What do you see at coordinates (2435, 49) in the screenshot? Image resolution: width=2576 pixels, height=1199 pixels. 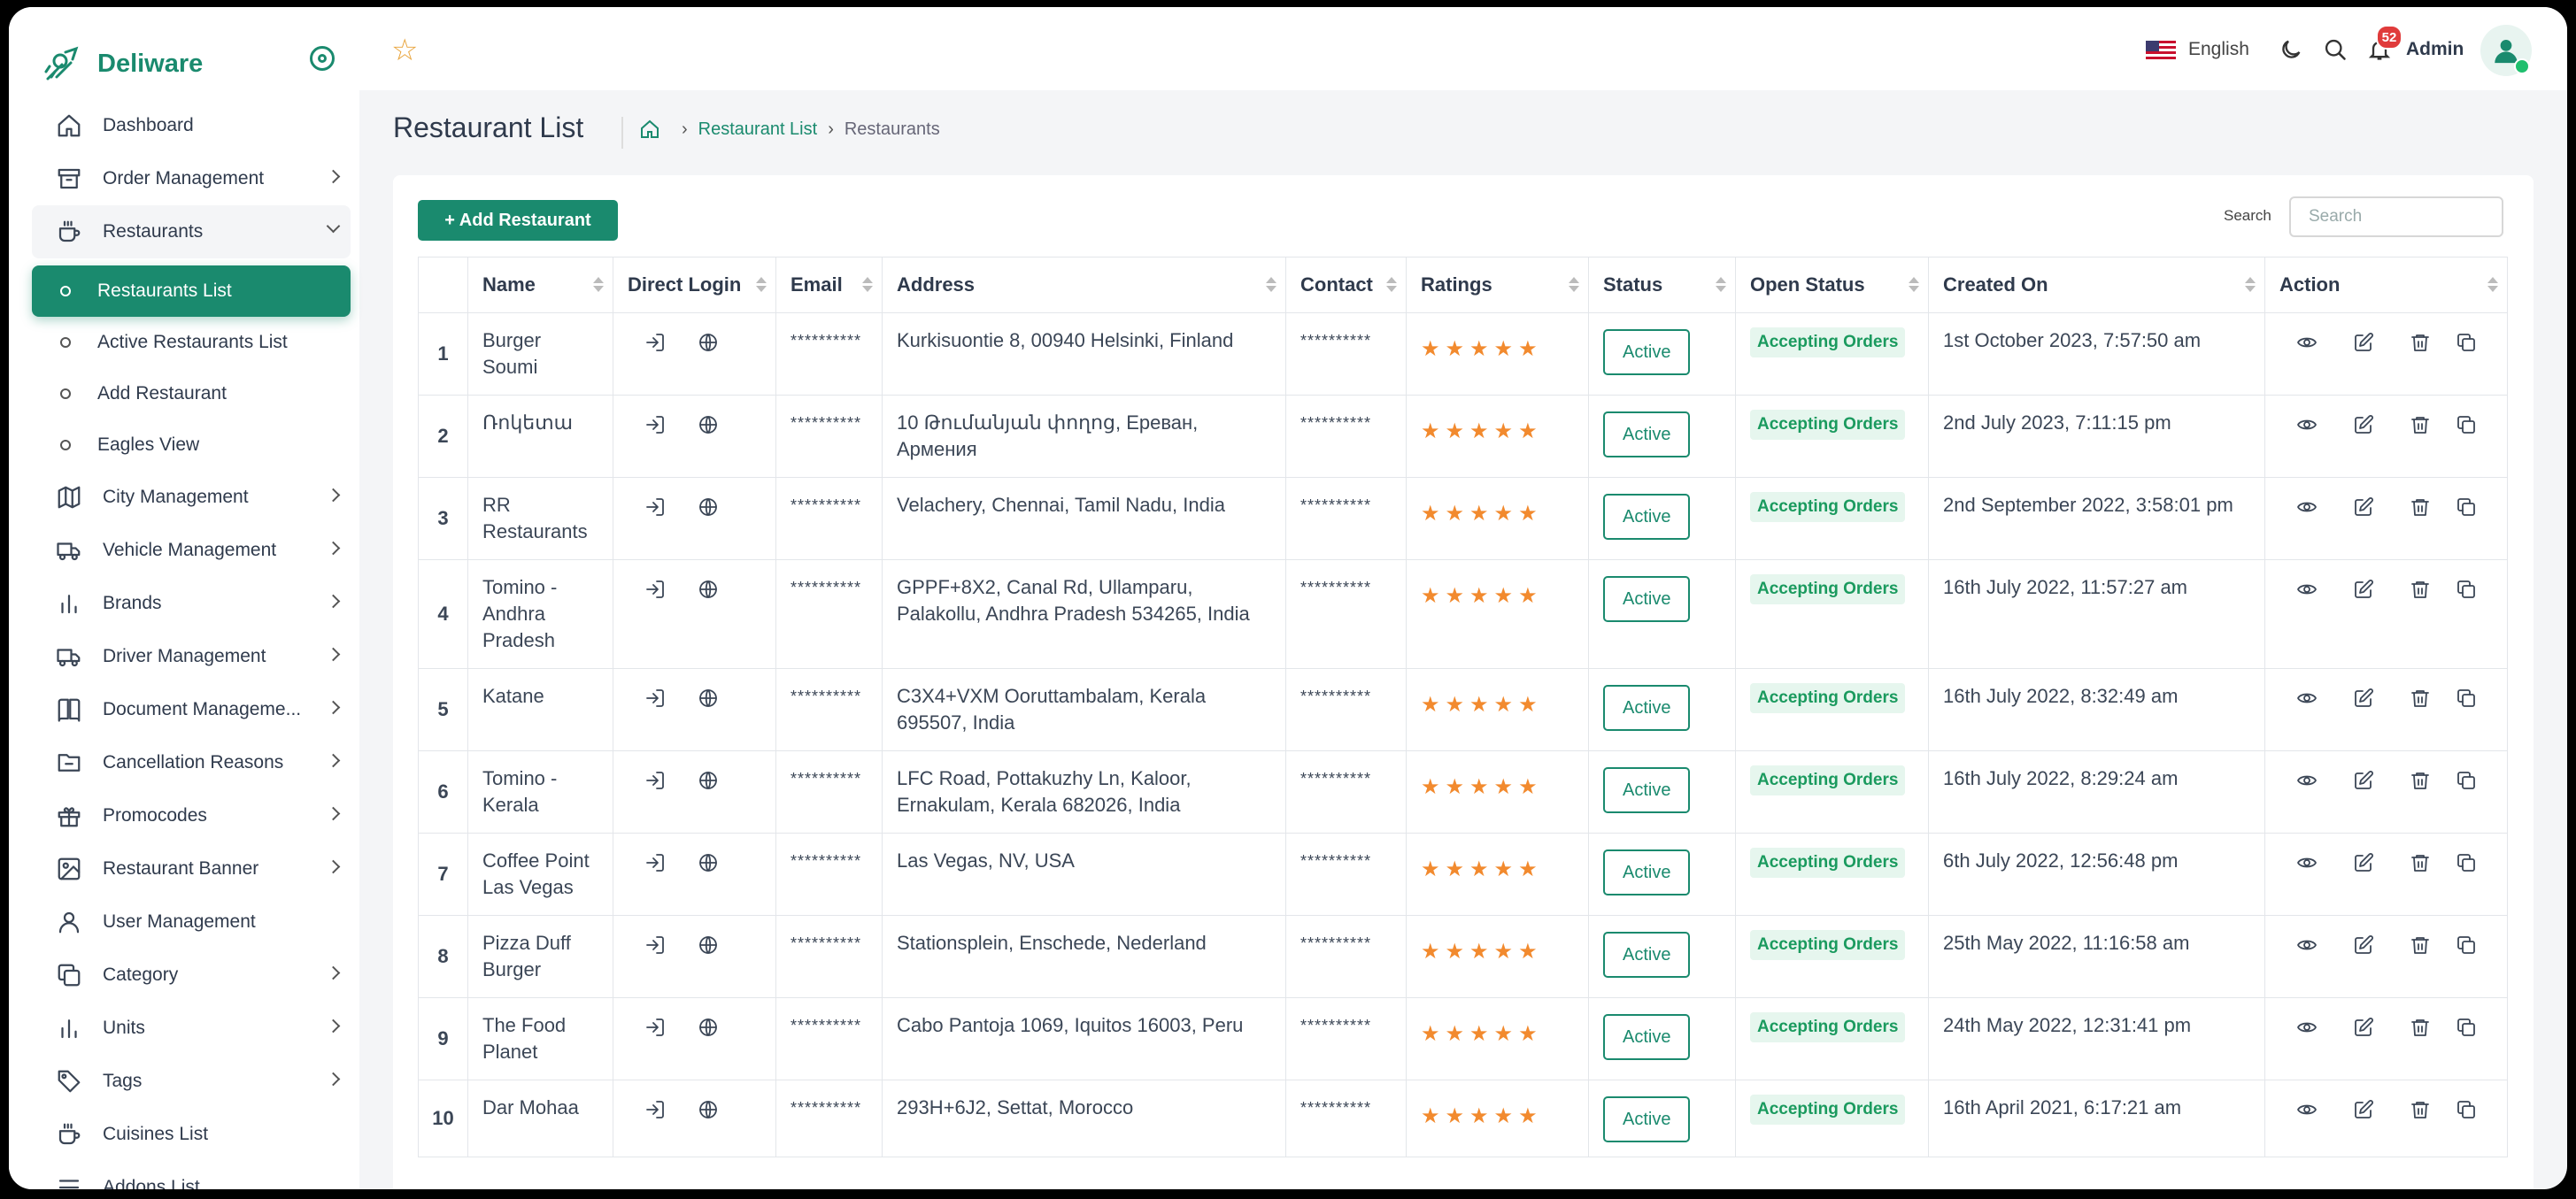 I see `user-name: Admin` at bounding box center [2435, 49].